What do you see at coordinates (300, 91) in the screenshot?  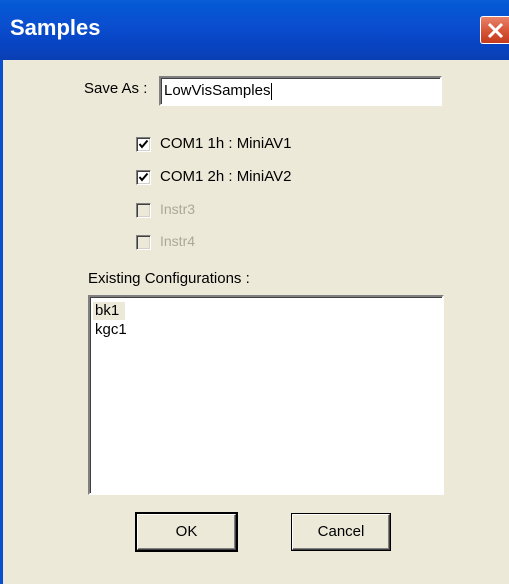 I see `save-as-input: LowVisSamples` at bounding box center [300, 91].